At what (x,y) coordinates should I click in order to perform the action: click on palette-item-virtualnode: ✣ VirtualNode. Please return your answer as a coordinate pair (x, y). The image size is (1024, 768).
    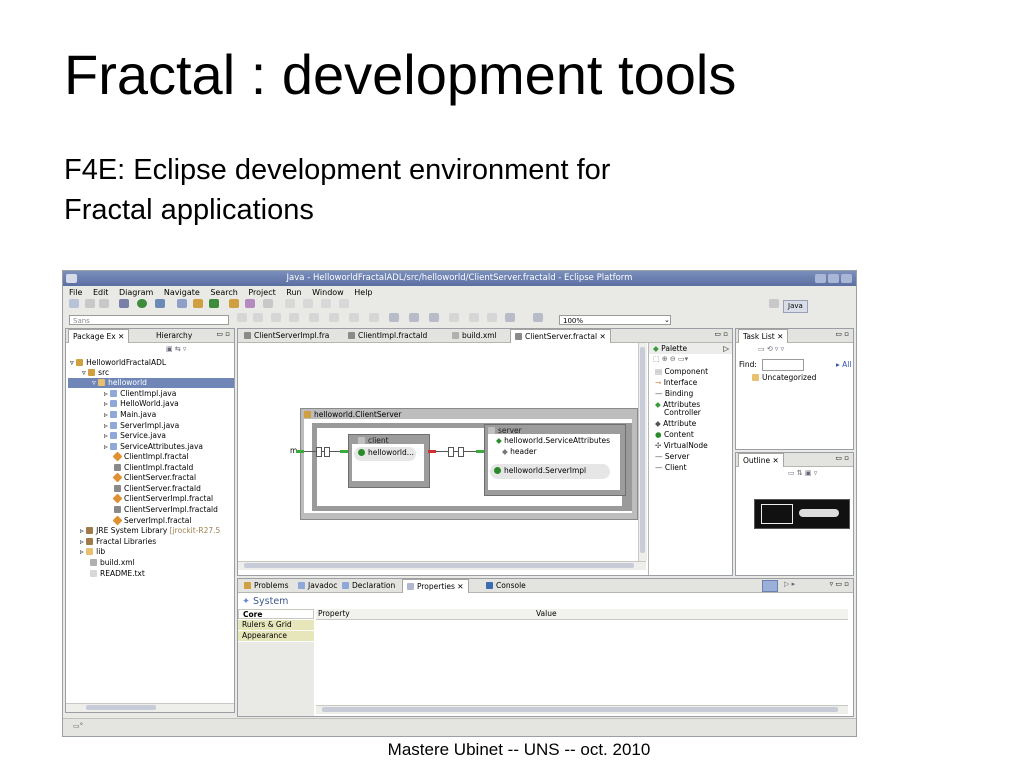
    Looking at the image, I should click on (681, 446).